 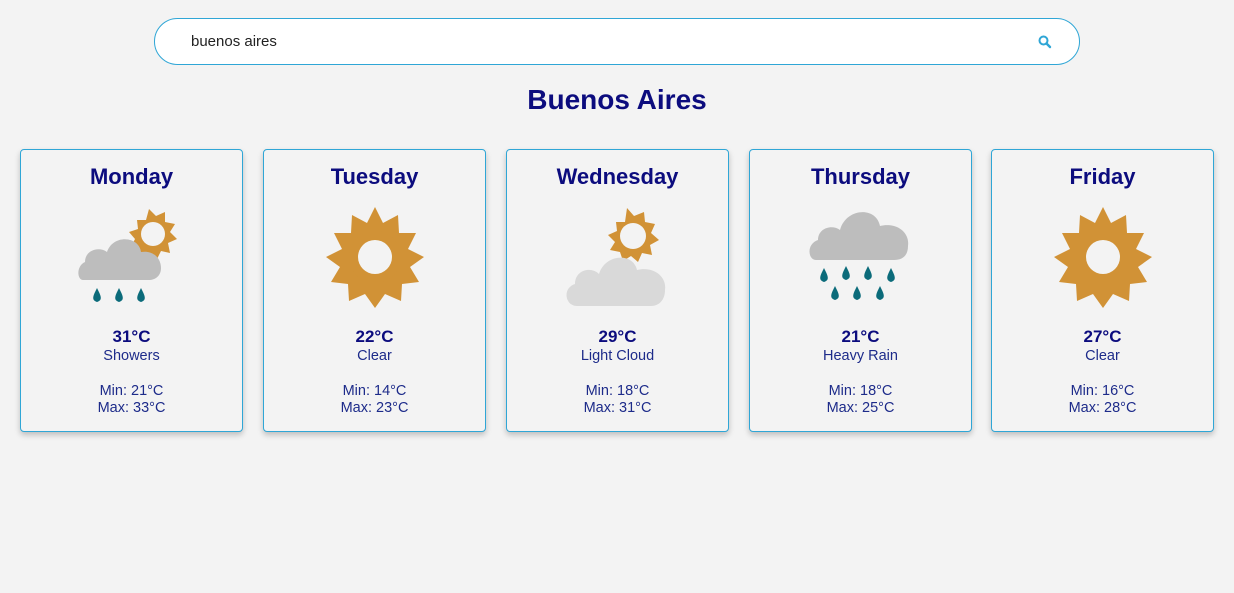 I want to click on card-day: Thursday, so click(x=860, y=176).